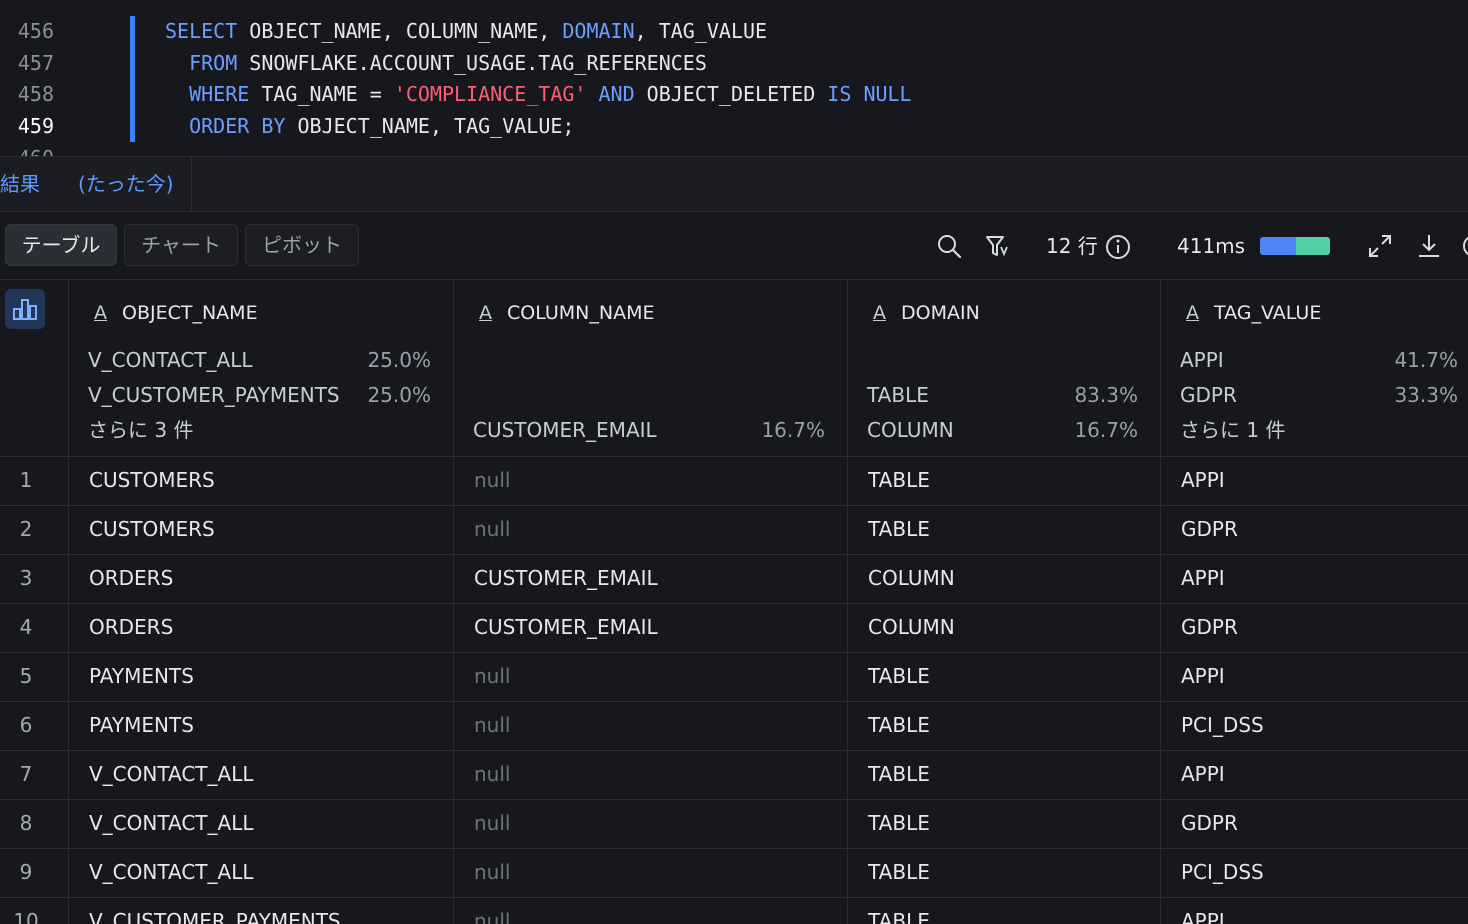 The image size is (1468, 924). What do you see at coordinates (1118, 247) in the screenshot?
I see `info-icon` at bounding box center [1118, 247].